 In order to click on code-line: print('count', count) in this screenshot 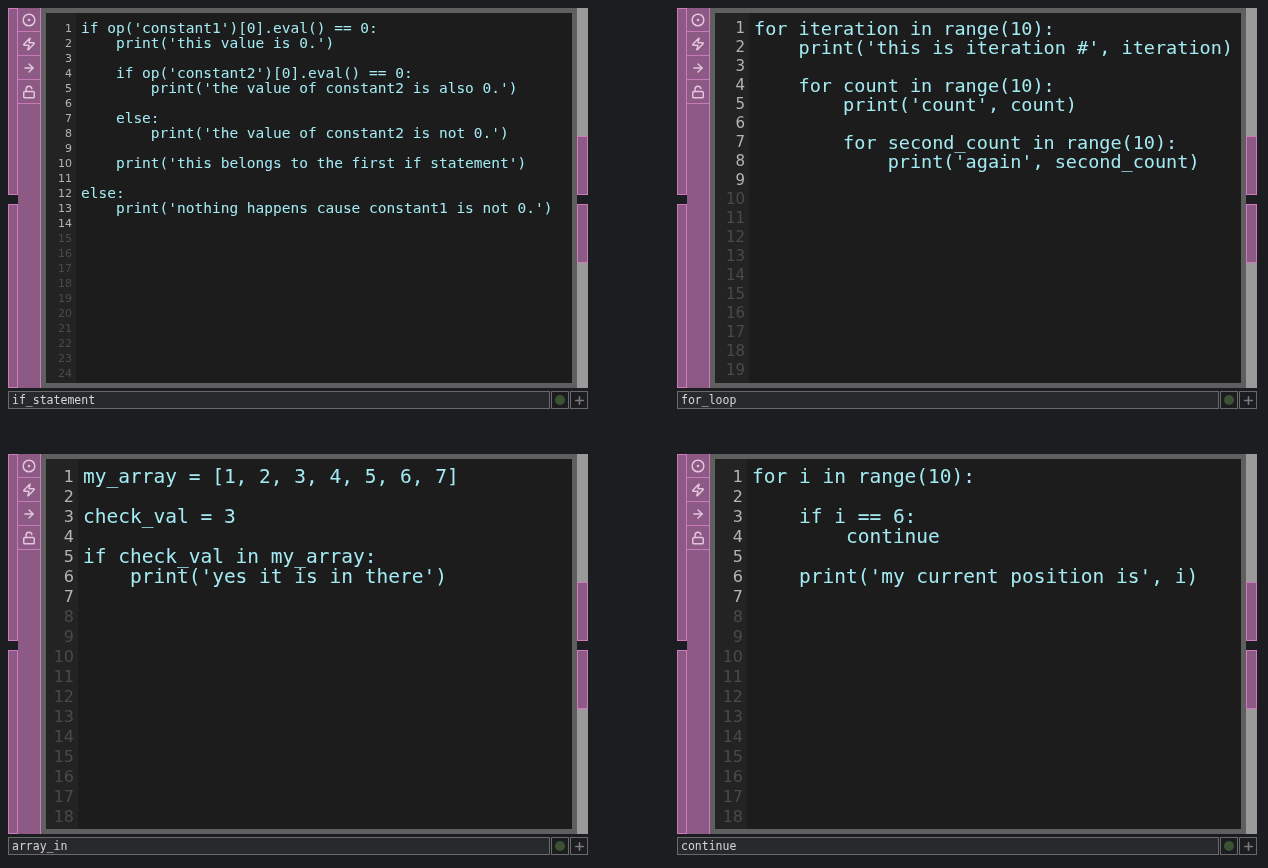, I will do `click(959, 104)`.